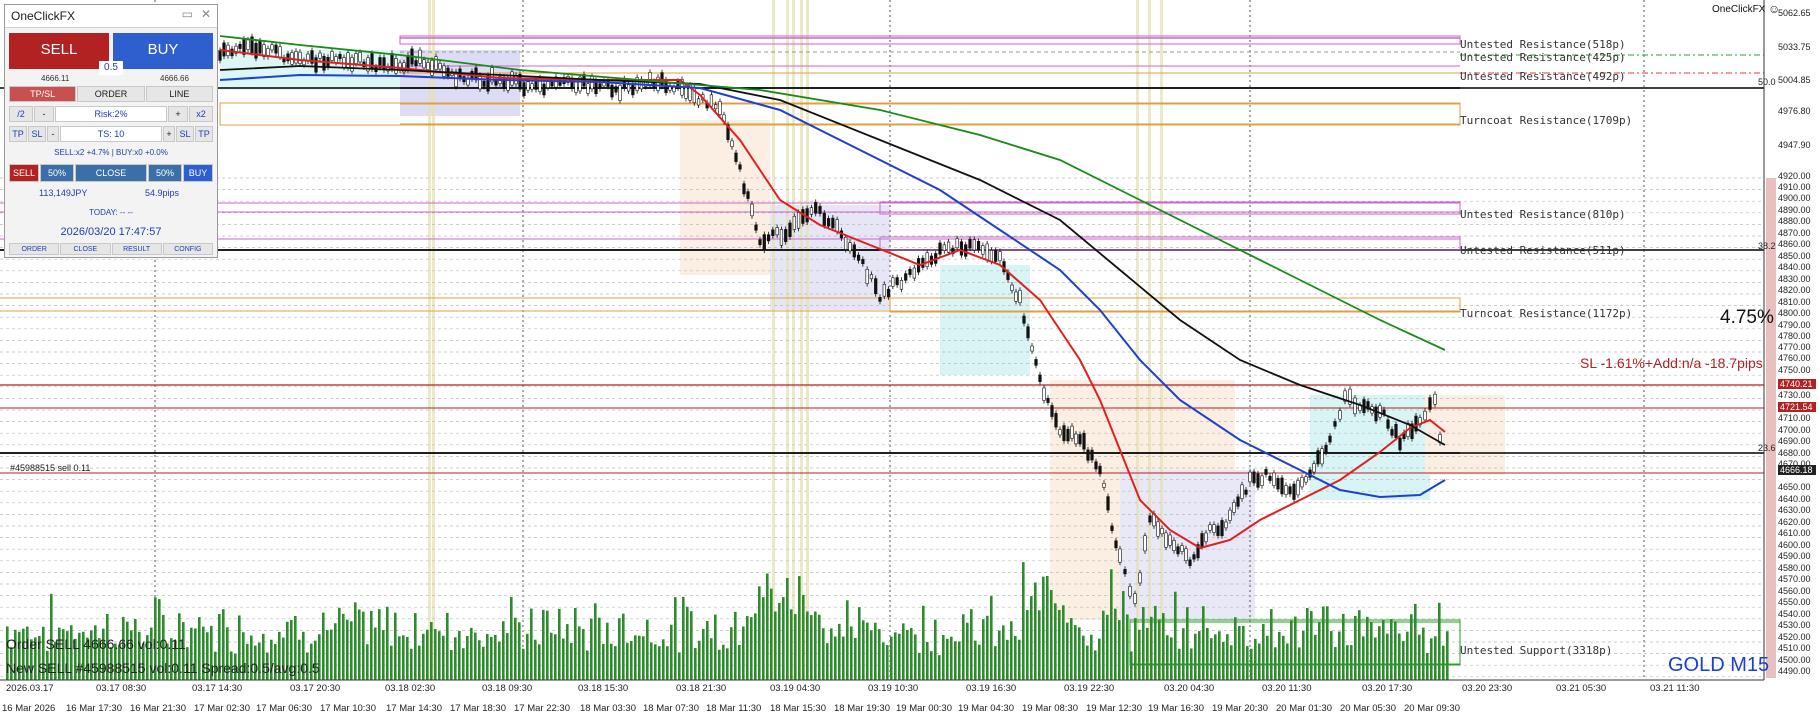 The height and width of the screenshot is (720, 1820). Describe the element at coordinates (169, 134) in the screenshot. I see `ts-plus-button: +` at that location.